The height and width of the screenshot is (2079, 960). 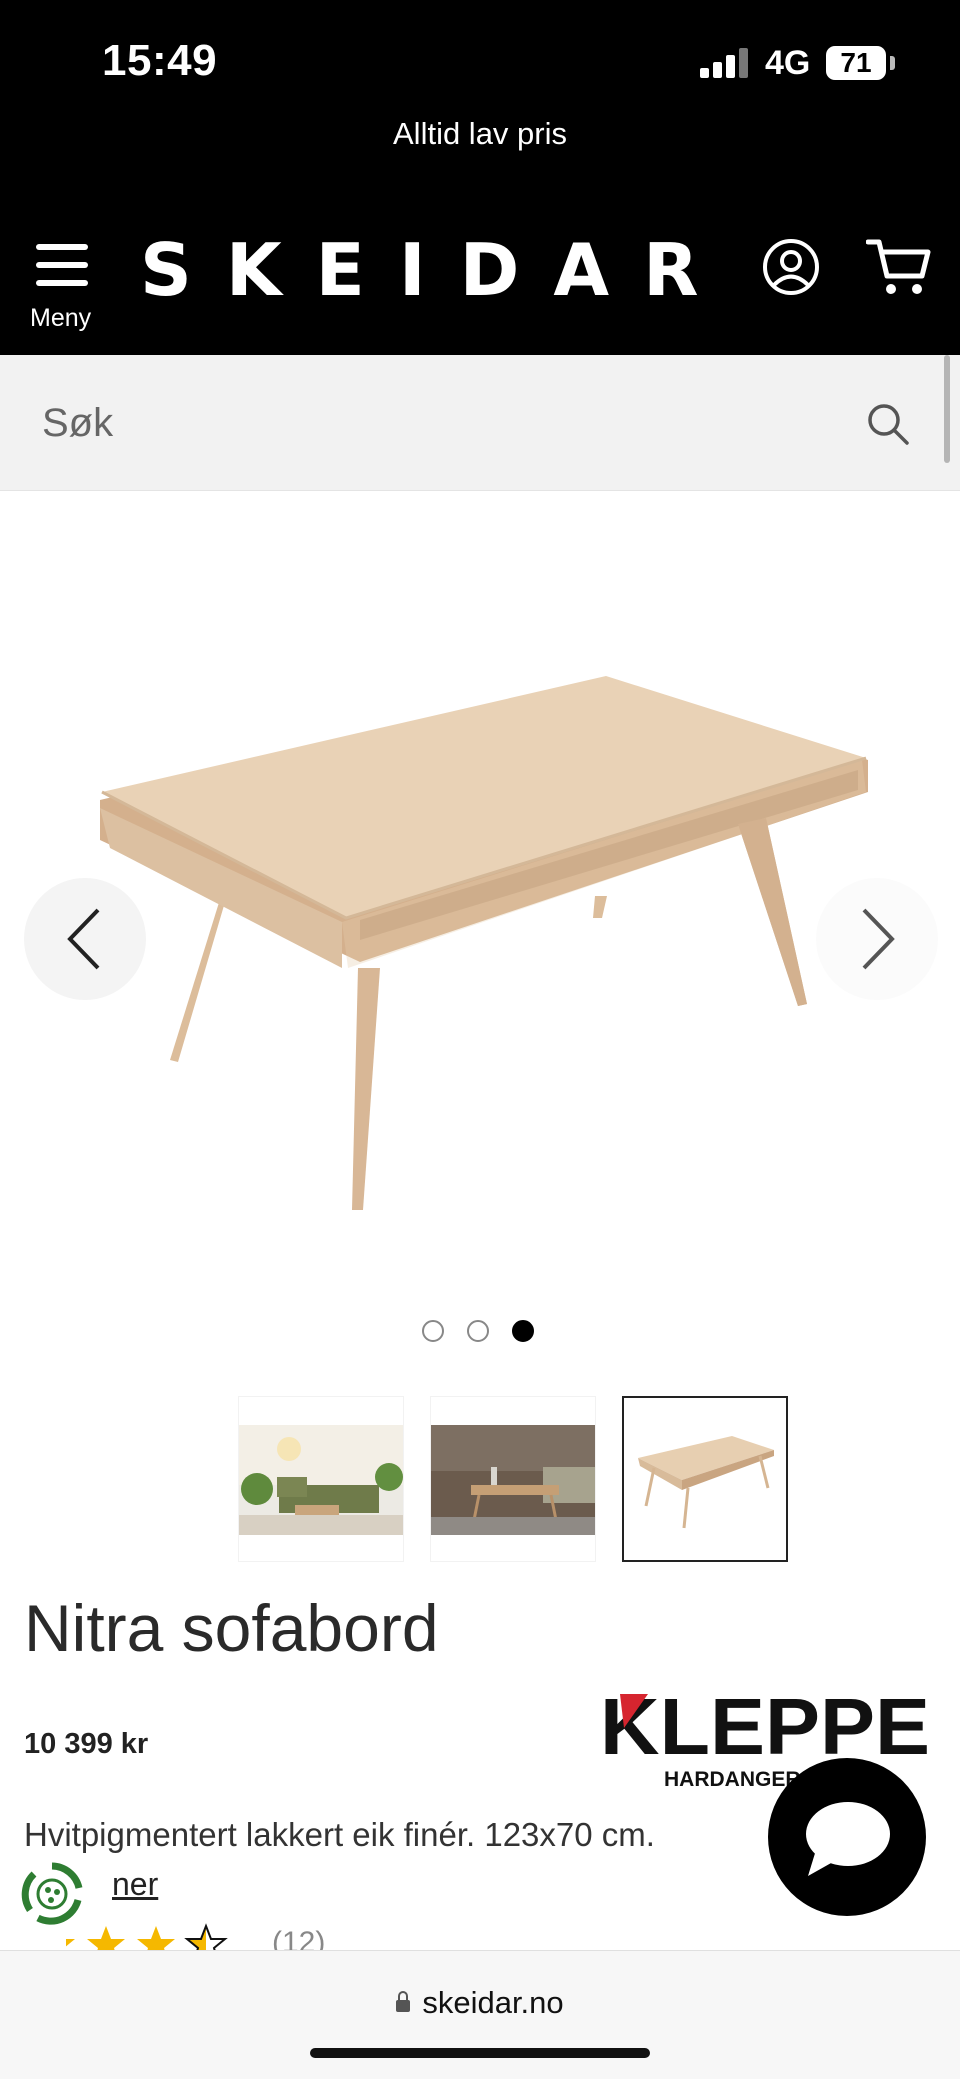 I want to click on search-bar, so click(x=480, y=423).